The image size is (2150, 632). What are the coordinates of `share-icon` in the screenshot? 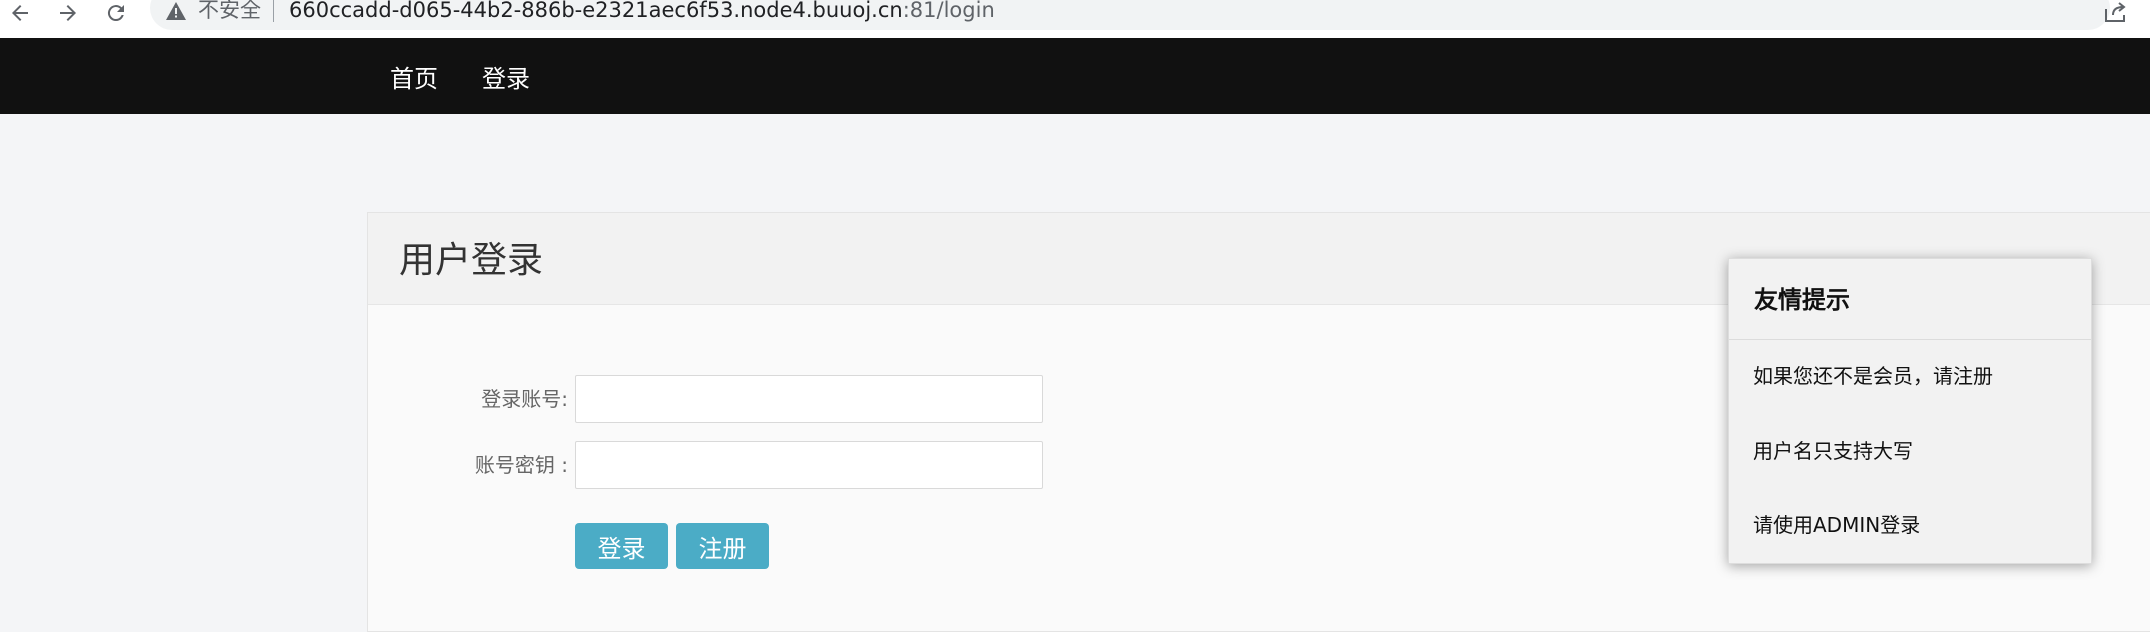 It's located at (2115, 12).